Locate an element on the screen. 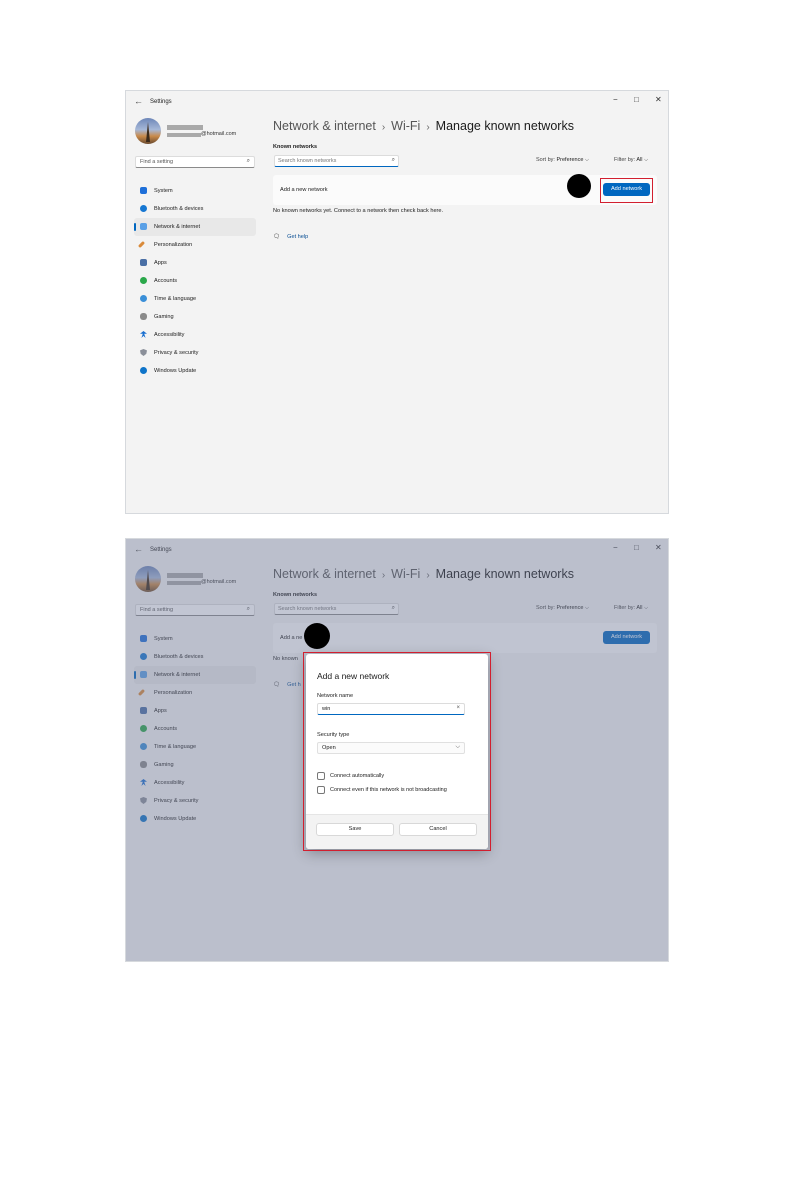 Image resolution: width=795 pixels, height=1192 pixels. accessibility-icon is located at coordinates (143, 334).